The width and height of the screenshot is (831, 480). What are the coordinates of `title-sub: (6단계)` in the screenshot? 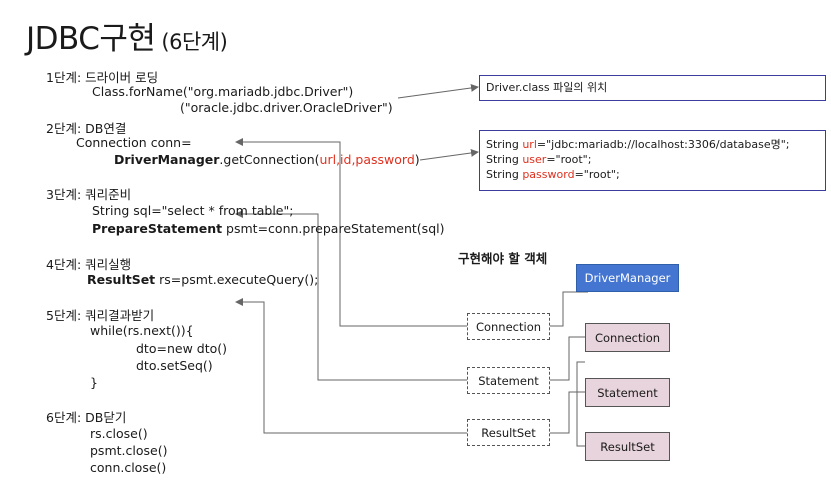 It's located at (194, 42).